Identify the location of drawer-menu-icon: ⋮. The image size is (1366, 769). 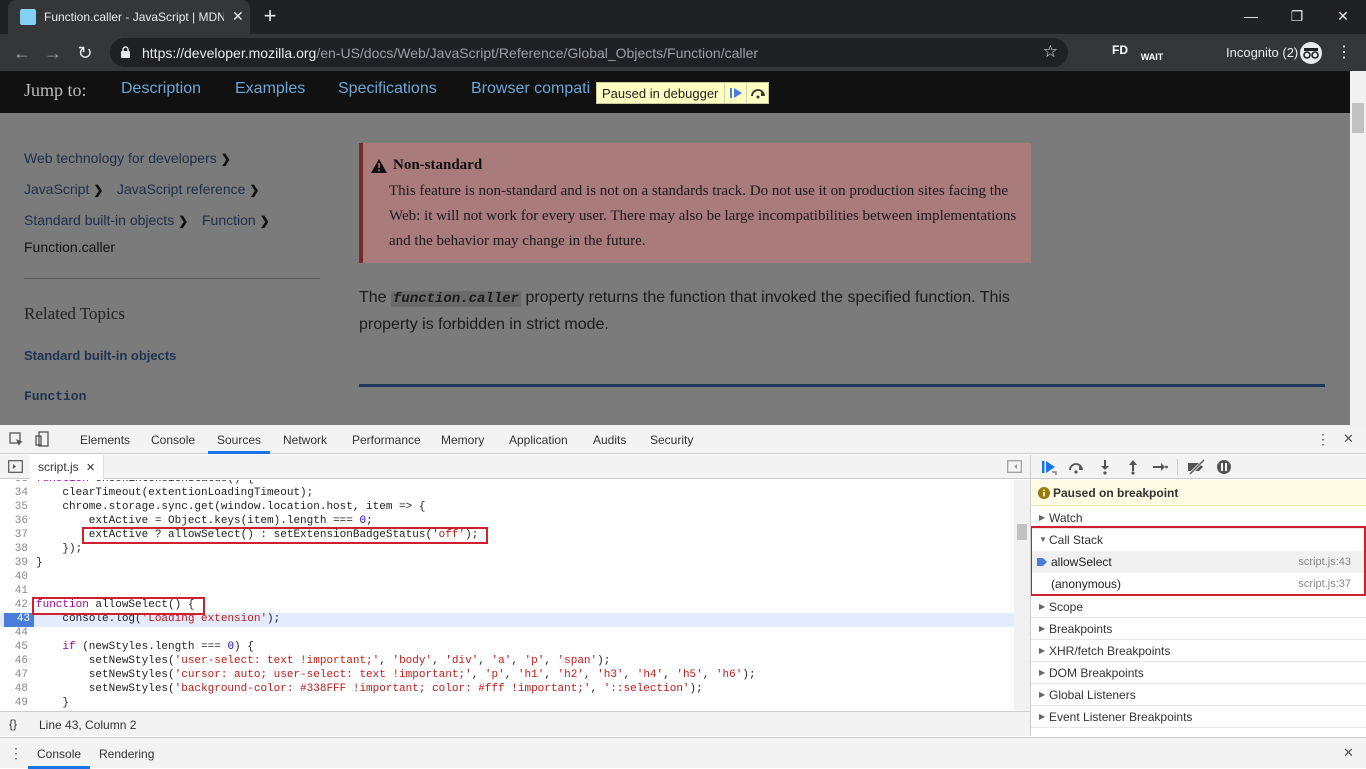
(16, 753).